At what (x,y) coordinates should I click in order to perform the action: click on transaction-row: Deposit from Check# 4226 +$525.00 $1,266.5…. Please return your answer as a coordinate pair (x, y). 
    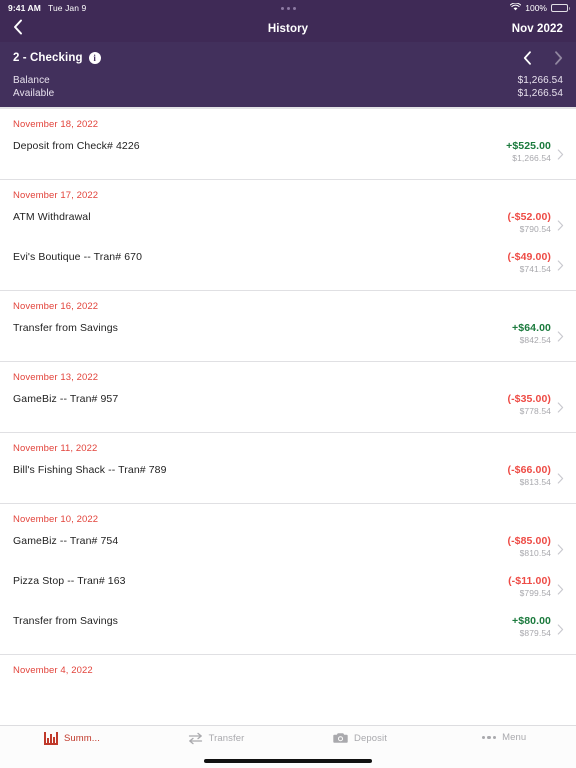
    Looking at the image, I should click on (288, 159).